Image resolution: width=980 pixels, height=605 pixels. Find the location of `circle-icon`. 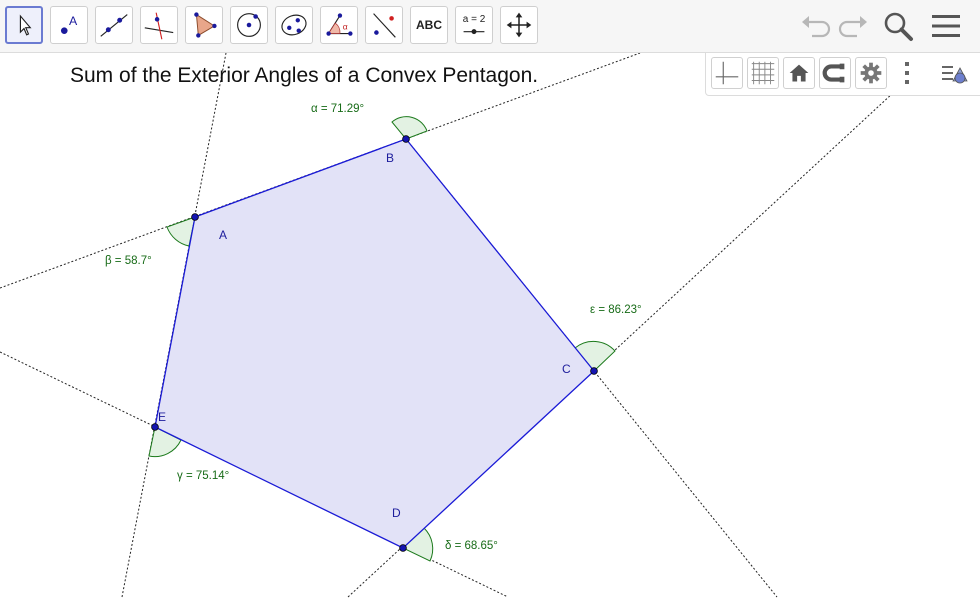

circle-icon is located at coordinates (249, 25).